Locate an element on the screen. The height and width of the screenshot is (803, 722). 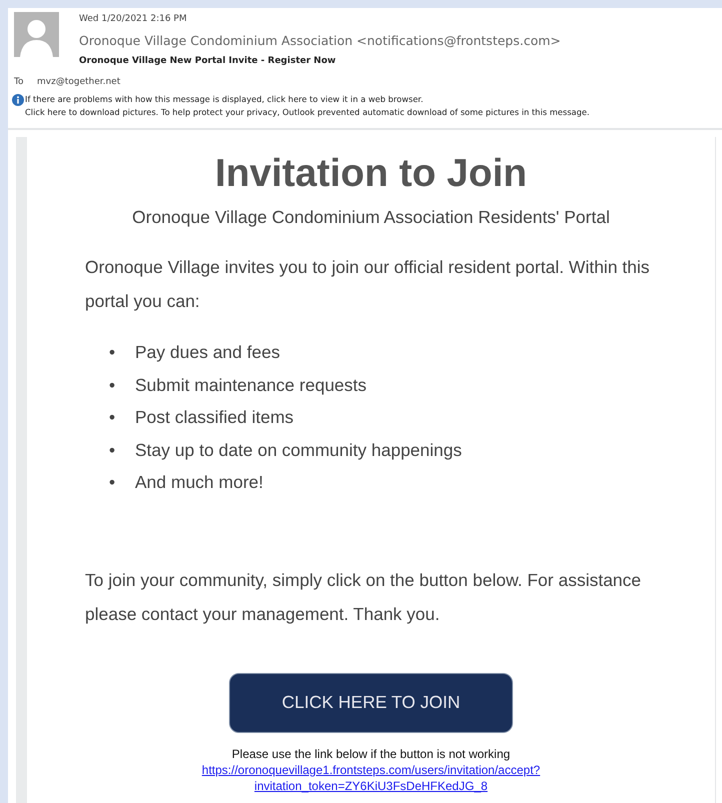
info-icon is located at coordinates (18, 100).